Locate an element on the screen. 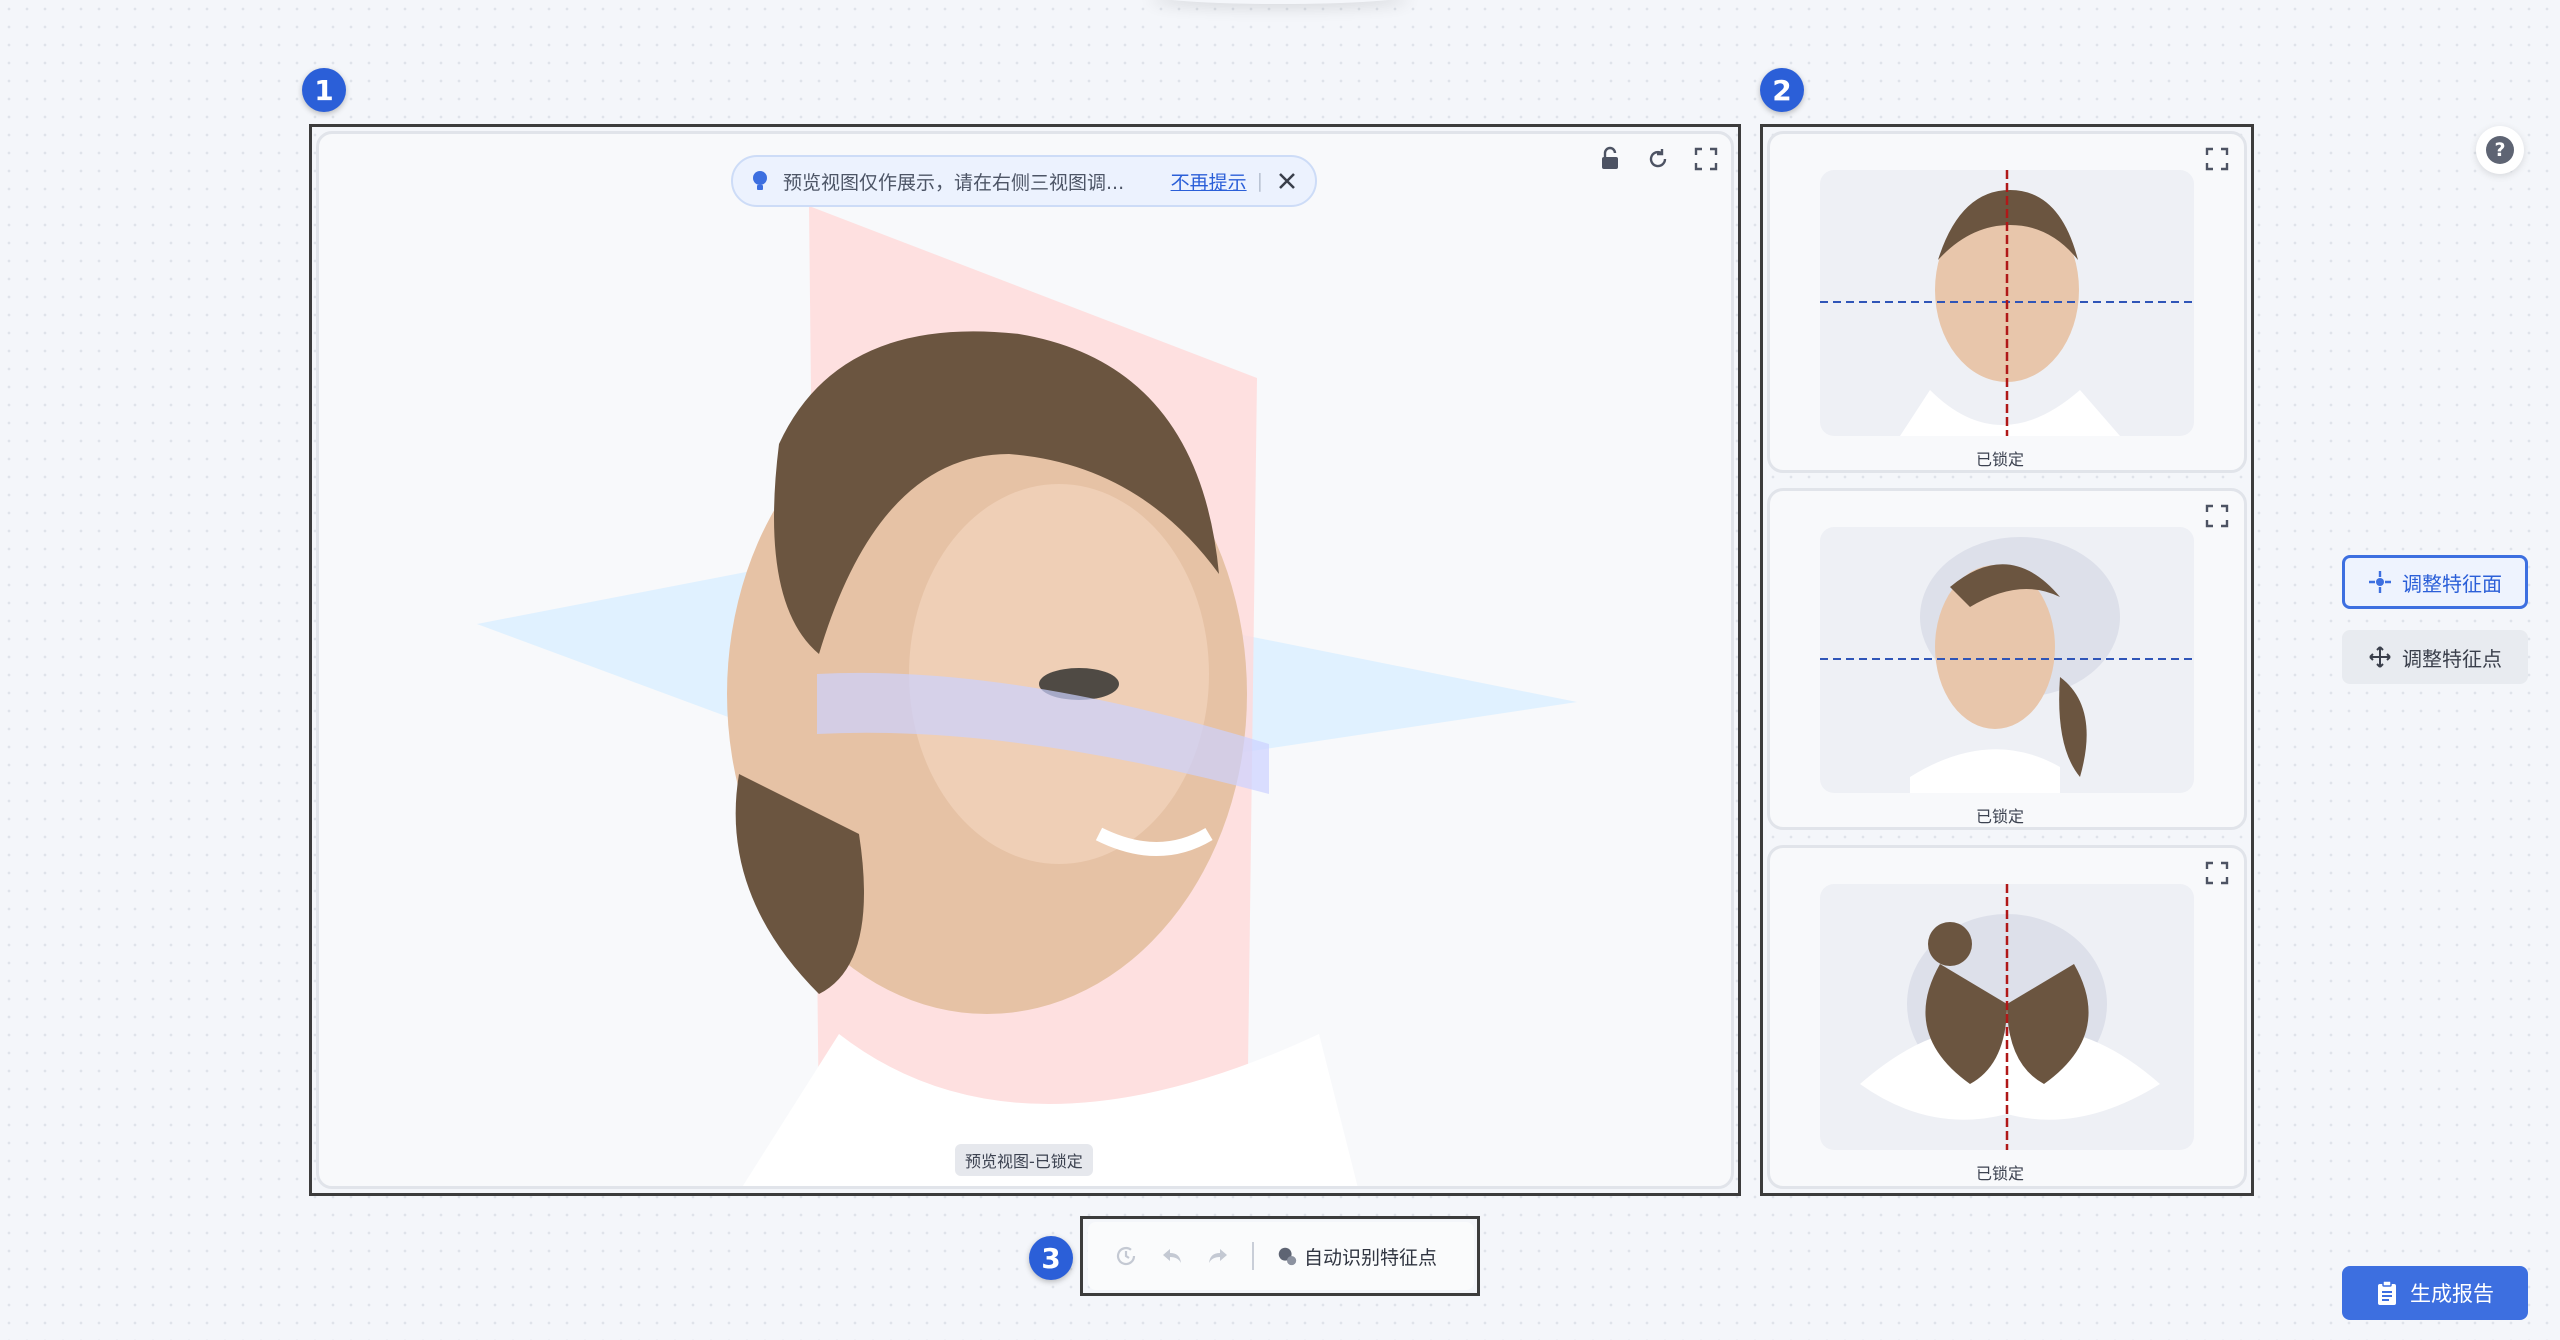 This screenshot has width=2560, height=1340. preview-tools is located at coordinates (1658, 159).